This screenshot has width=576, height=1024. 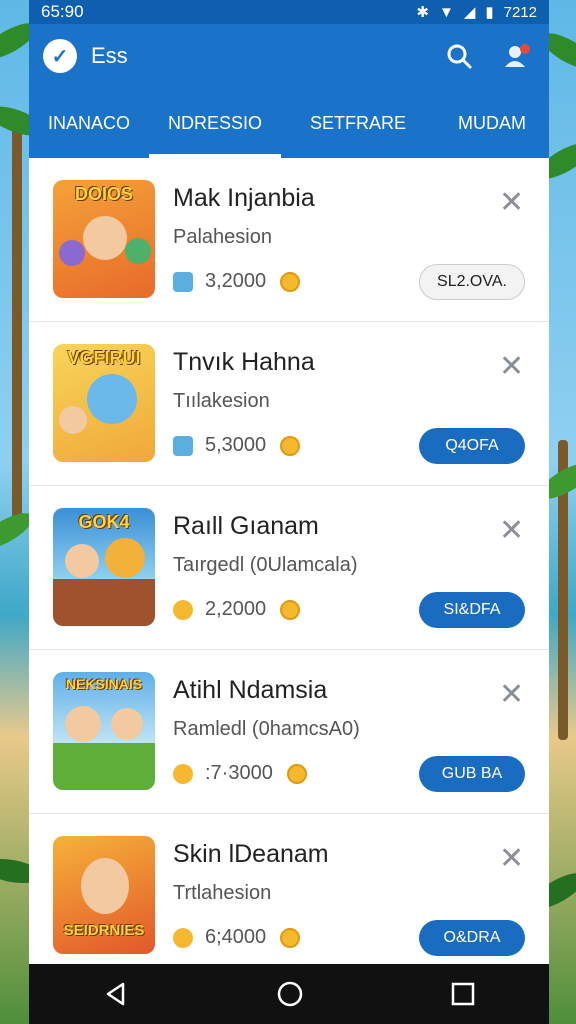 I want to click on search-button, so click(x=459, y=56).